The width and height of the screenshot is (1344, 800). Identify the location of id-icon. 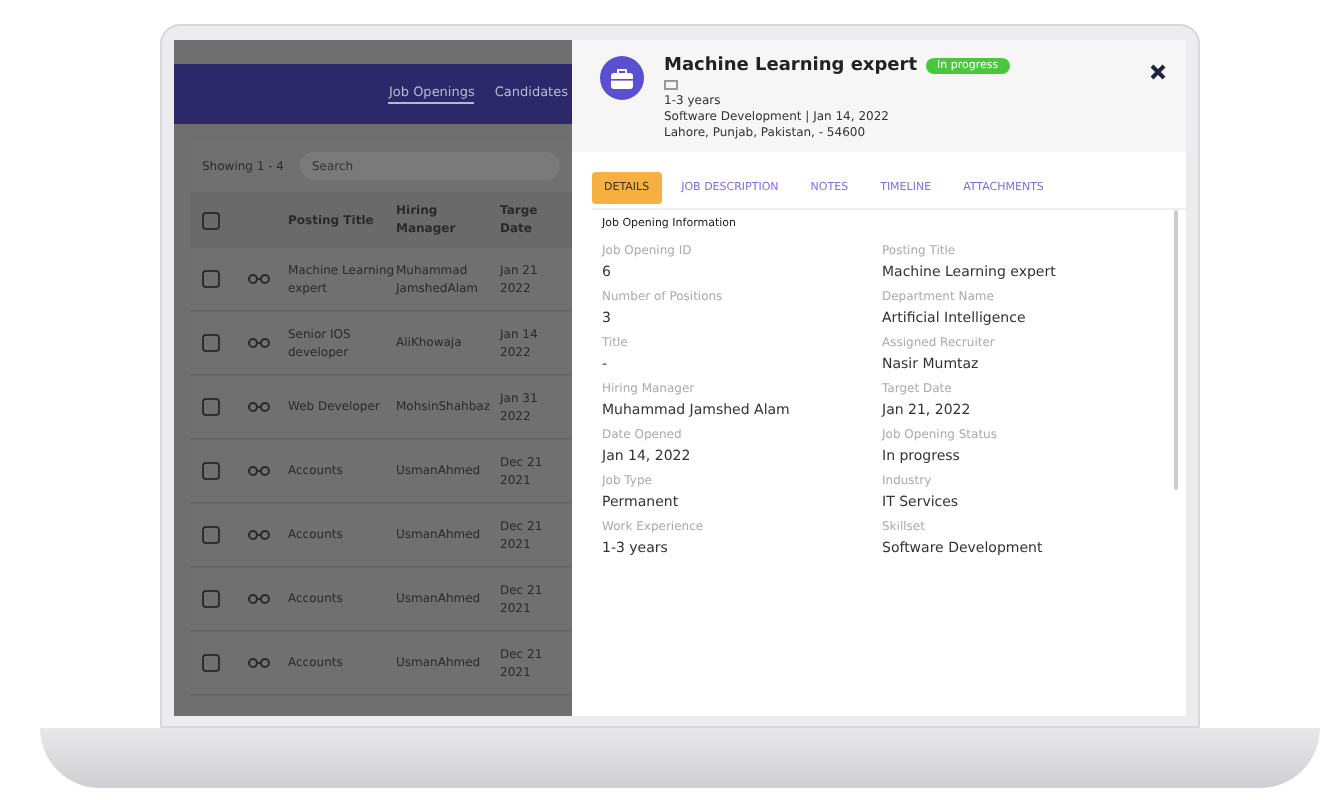
(671, 85).